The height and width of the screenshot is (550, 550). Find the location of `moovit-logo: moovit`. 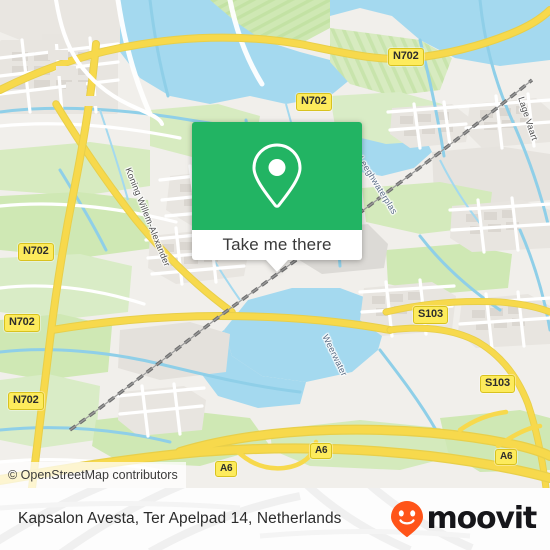

moovit-logo: moovit is located at coordinates (464, 519).